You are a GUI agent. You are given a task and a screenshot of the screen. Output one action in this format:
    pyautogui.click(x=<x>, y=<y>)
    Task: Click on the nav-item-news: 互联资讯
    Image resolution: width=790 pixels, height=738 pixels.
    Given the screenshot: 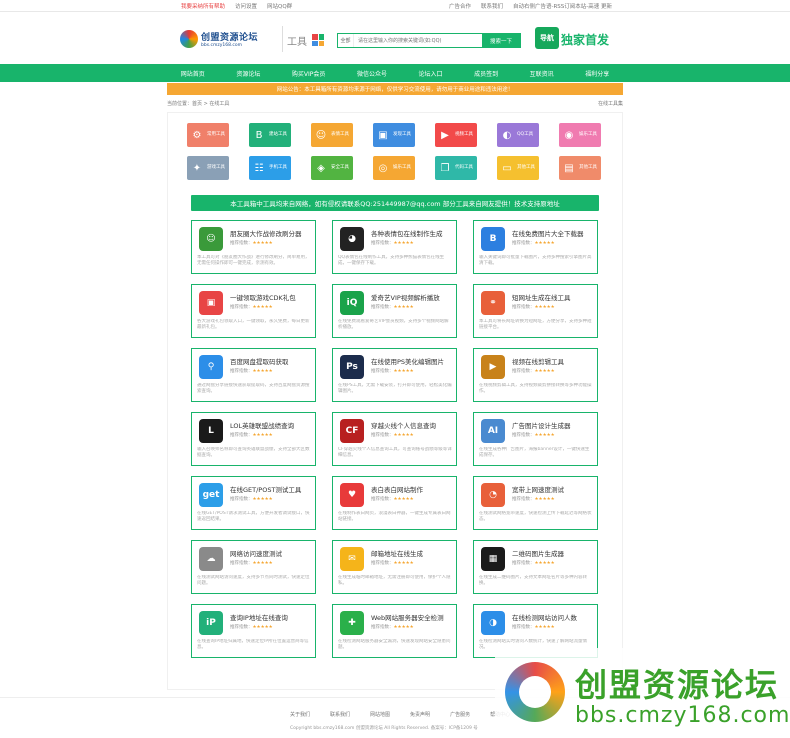 What is the action you would take?
    pyautogui.click(x=542, y=73)
    